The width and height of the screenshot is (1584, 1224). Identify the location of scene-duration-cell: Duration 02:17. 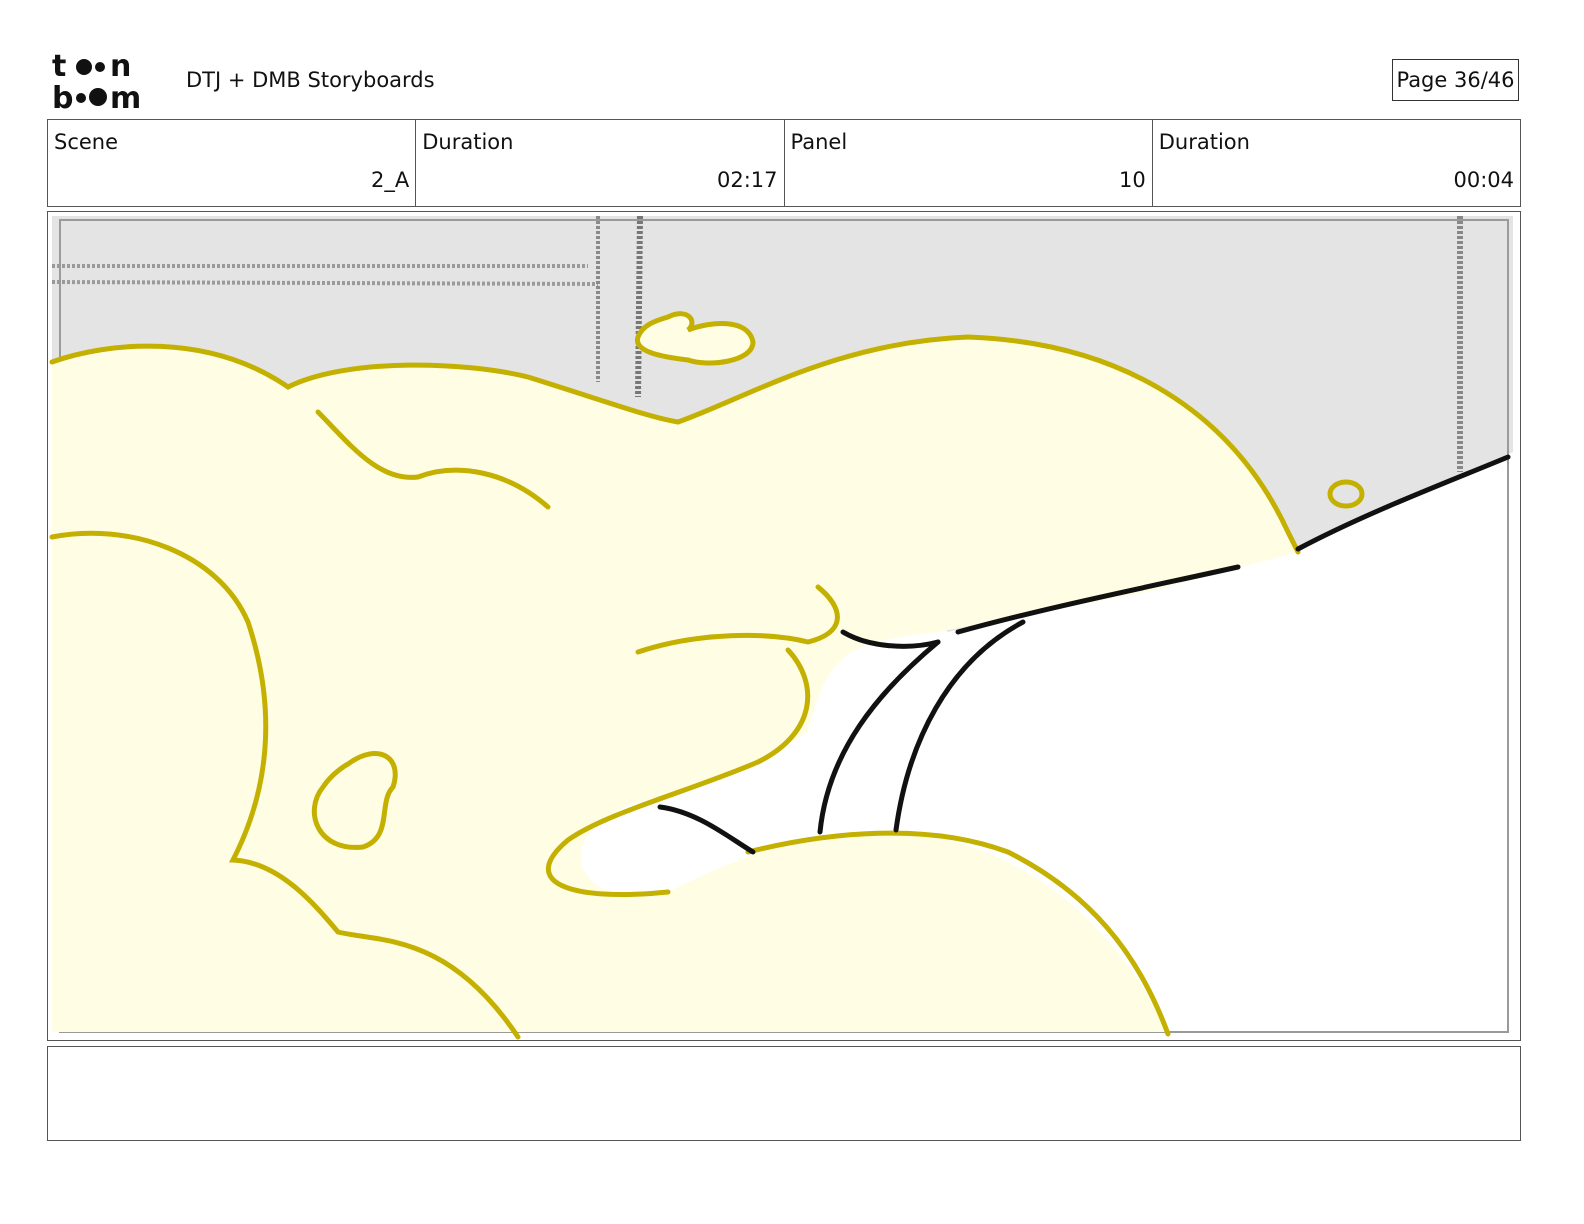
(600, 163).